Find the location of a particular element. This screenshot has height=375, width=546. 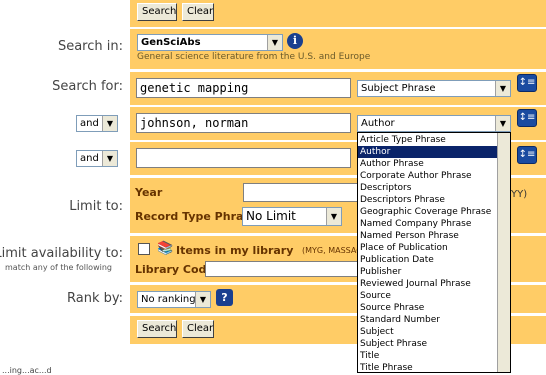

boolean-select-2: and ▼ is located at coordinates (97, 123).